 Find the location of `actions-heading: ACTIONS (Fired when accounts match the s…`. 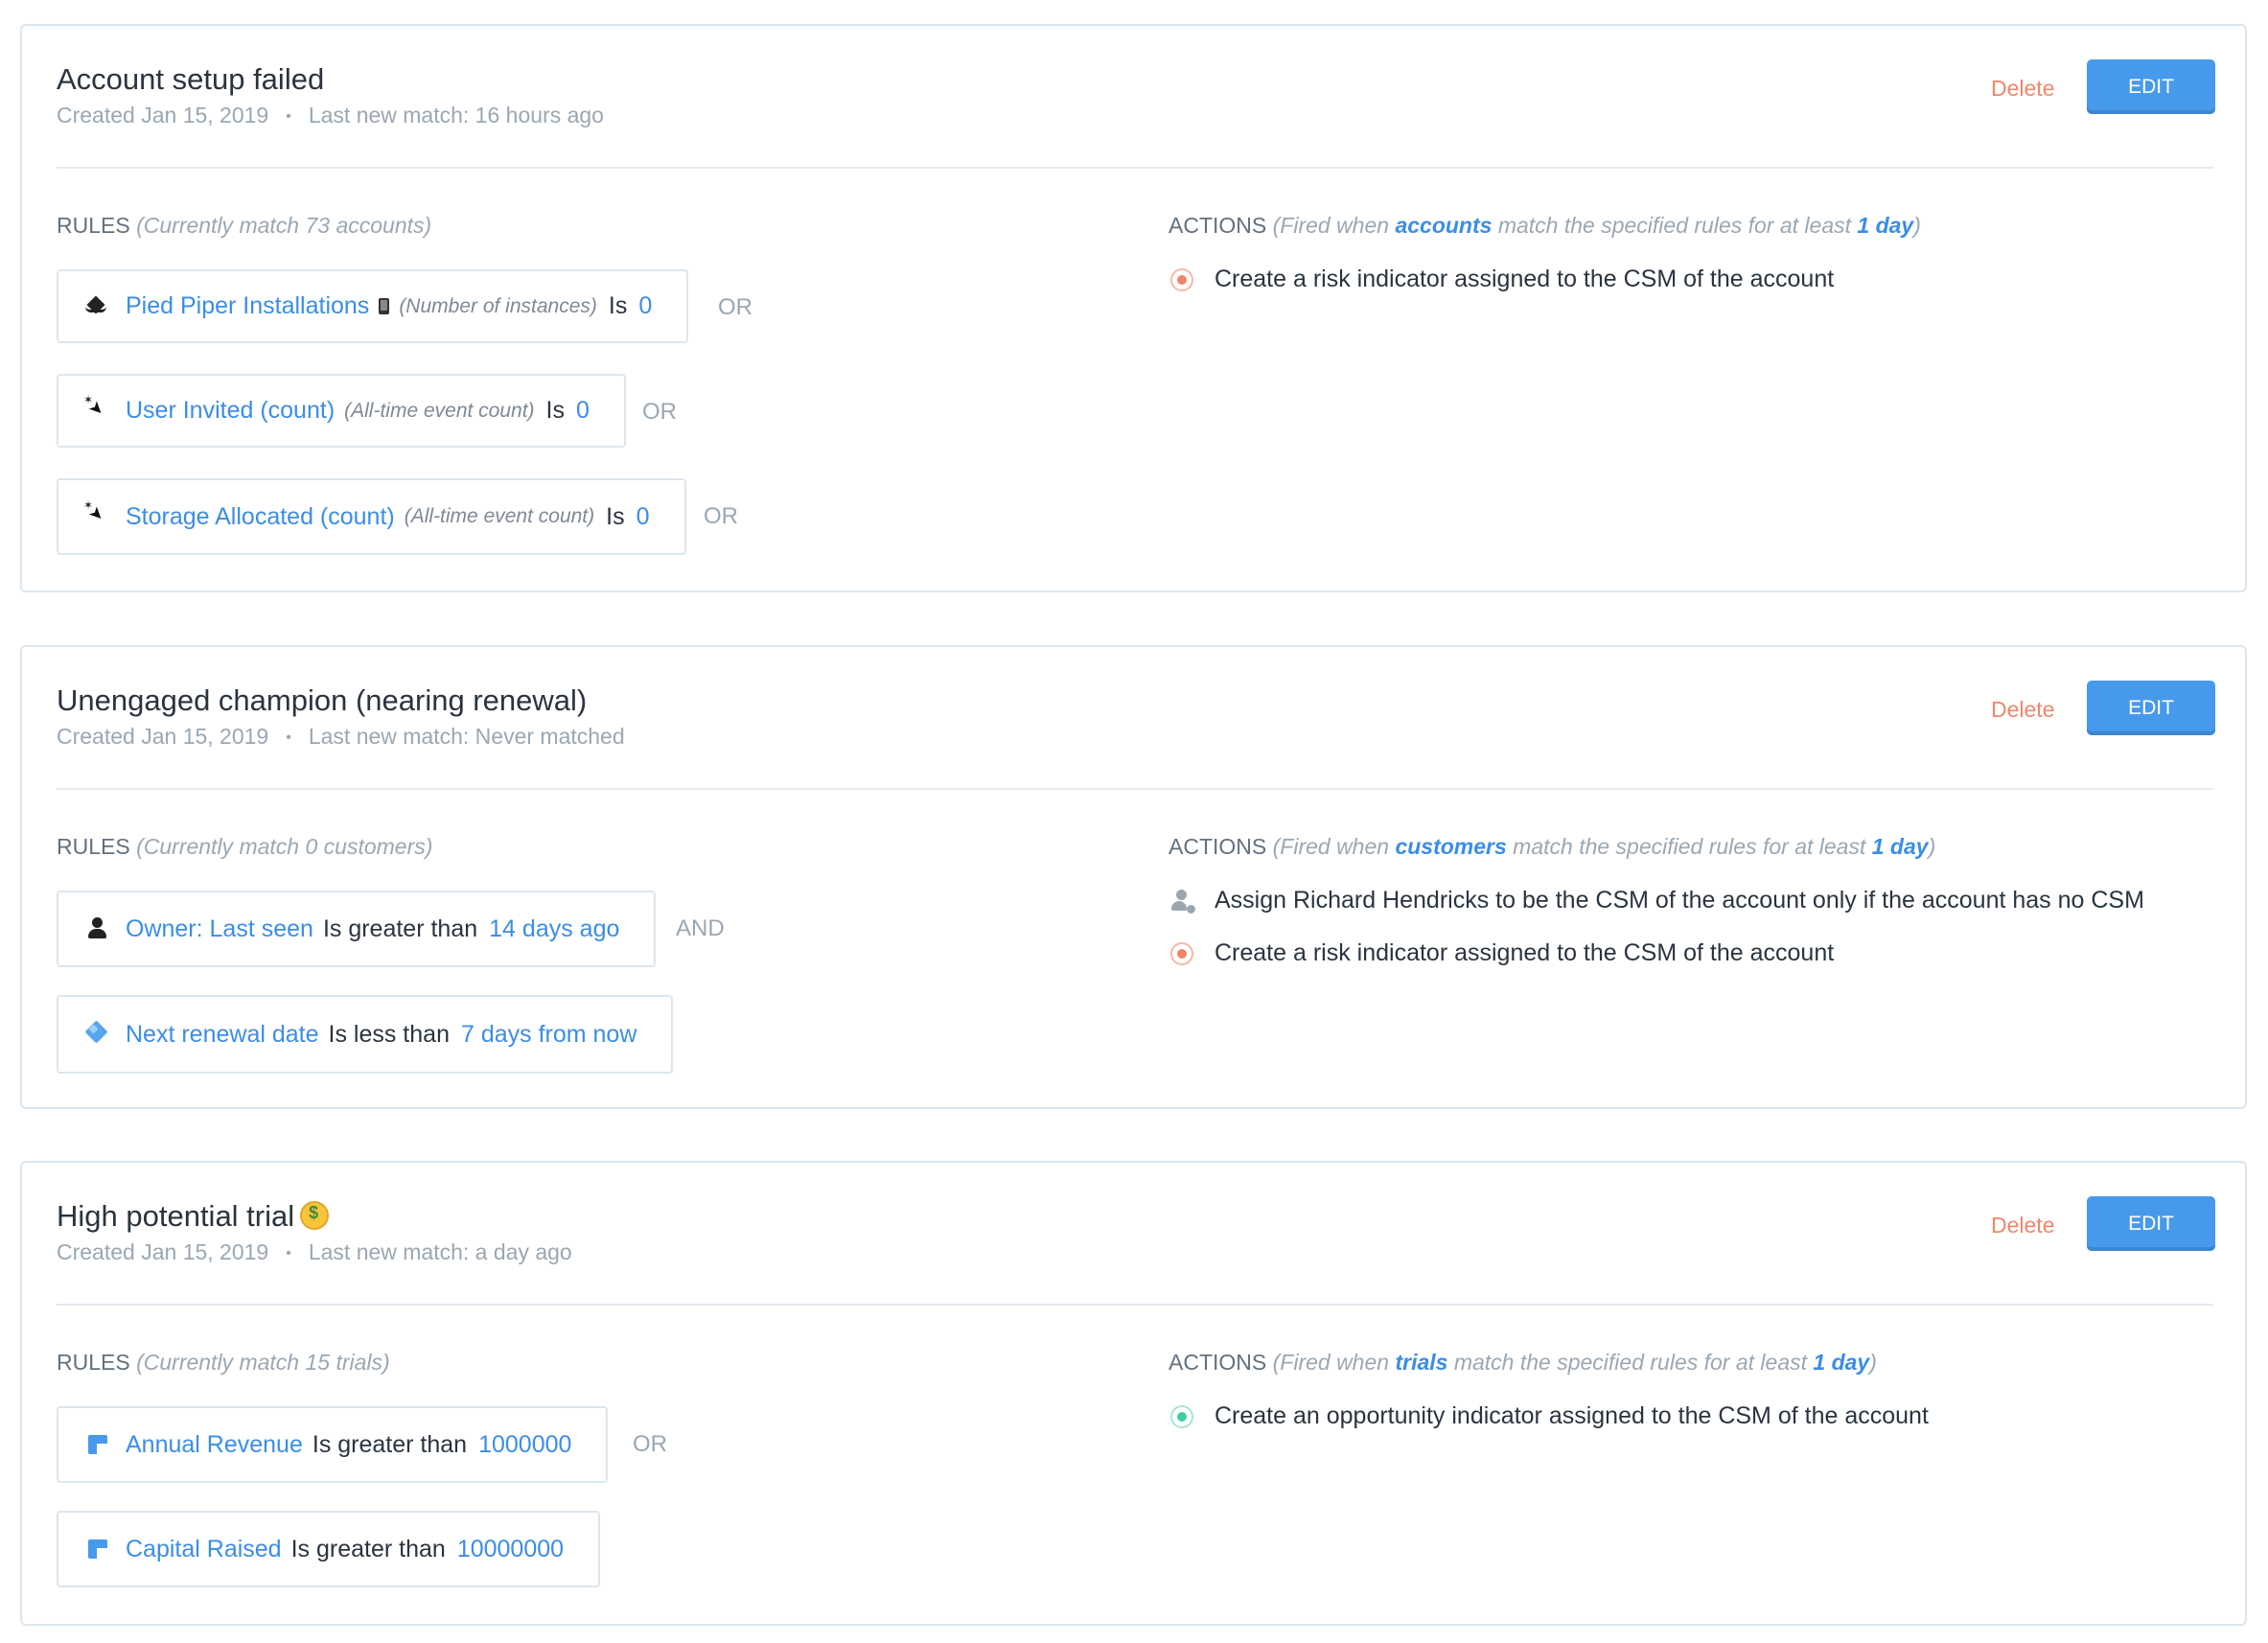

actions-heading: ACTIONS (Fired when accounts match the s… is located at coordinates (1545, 226).